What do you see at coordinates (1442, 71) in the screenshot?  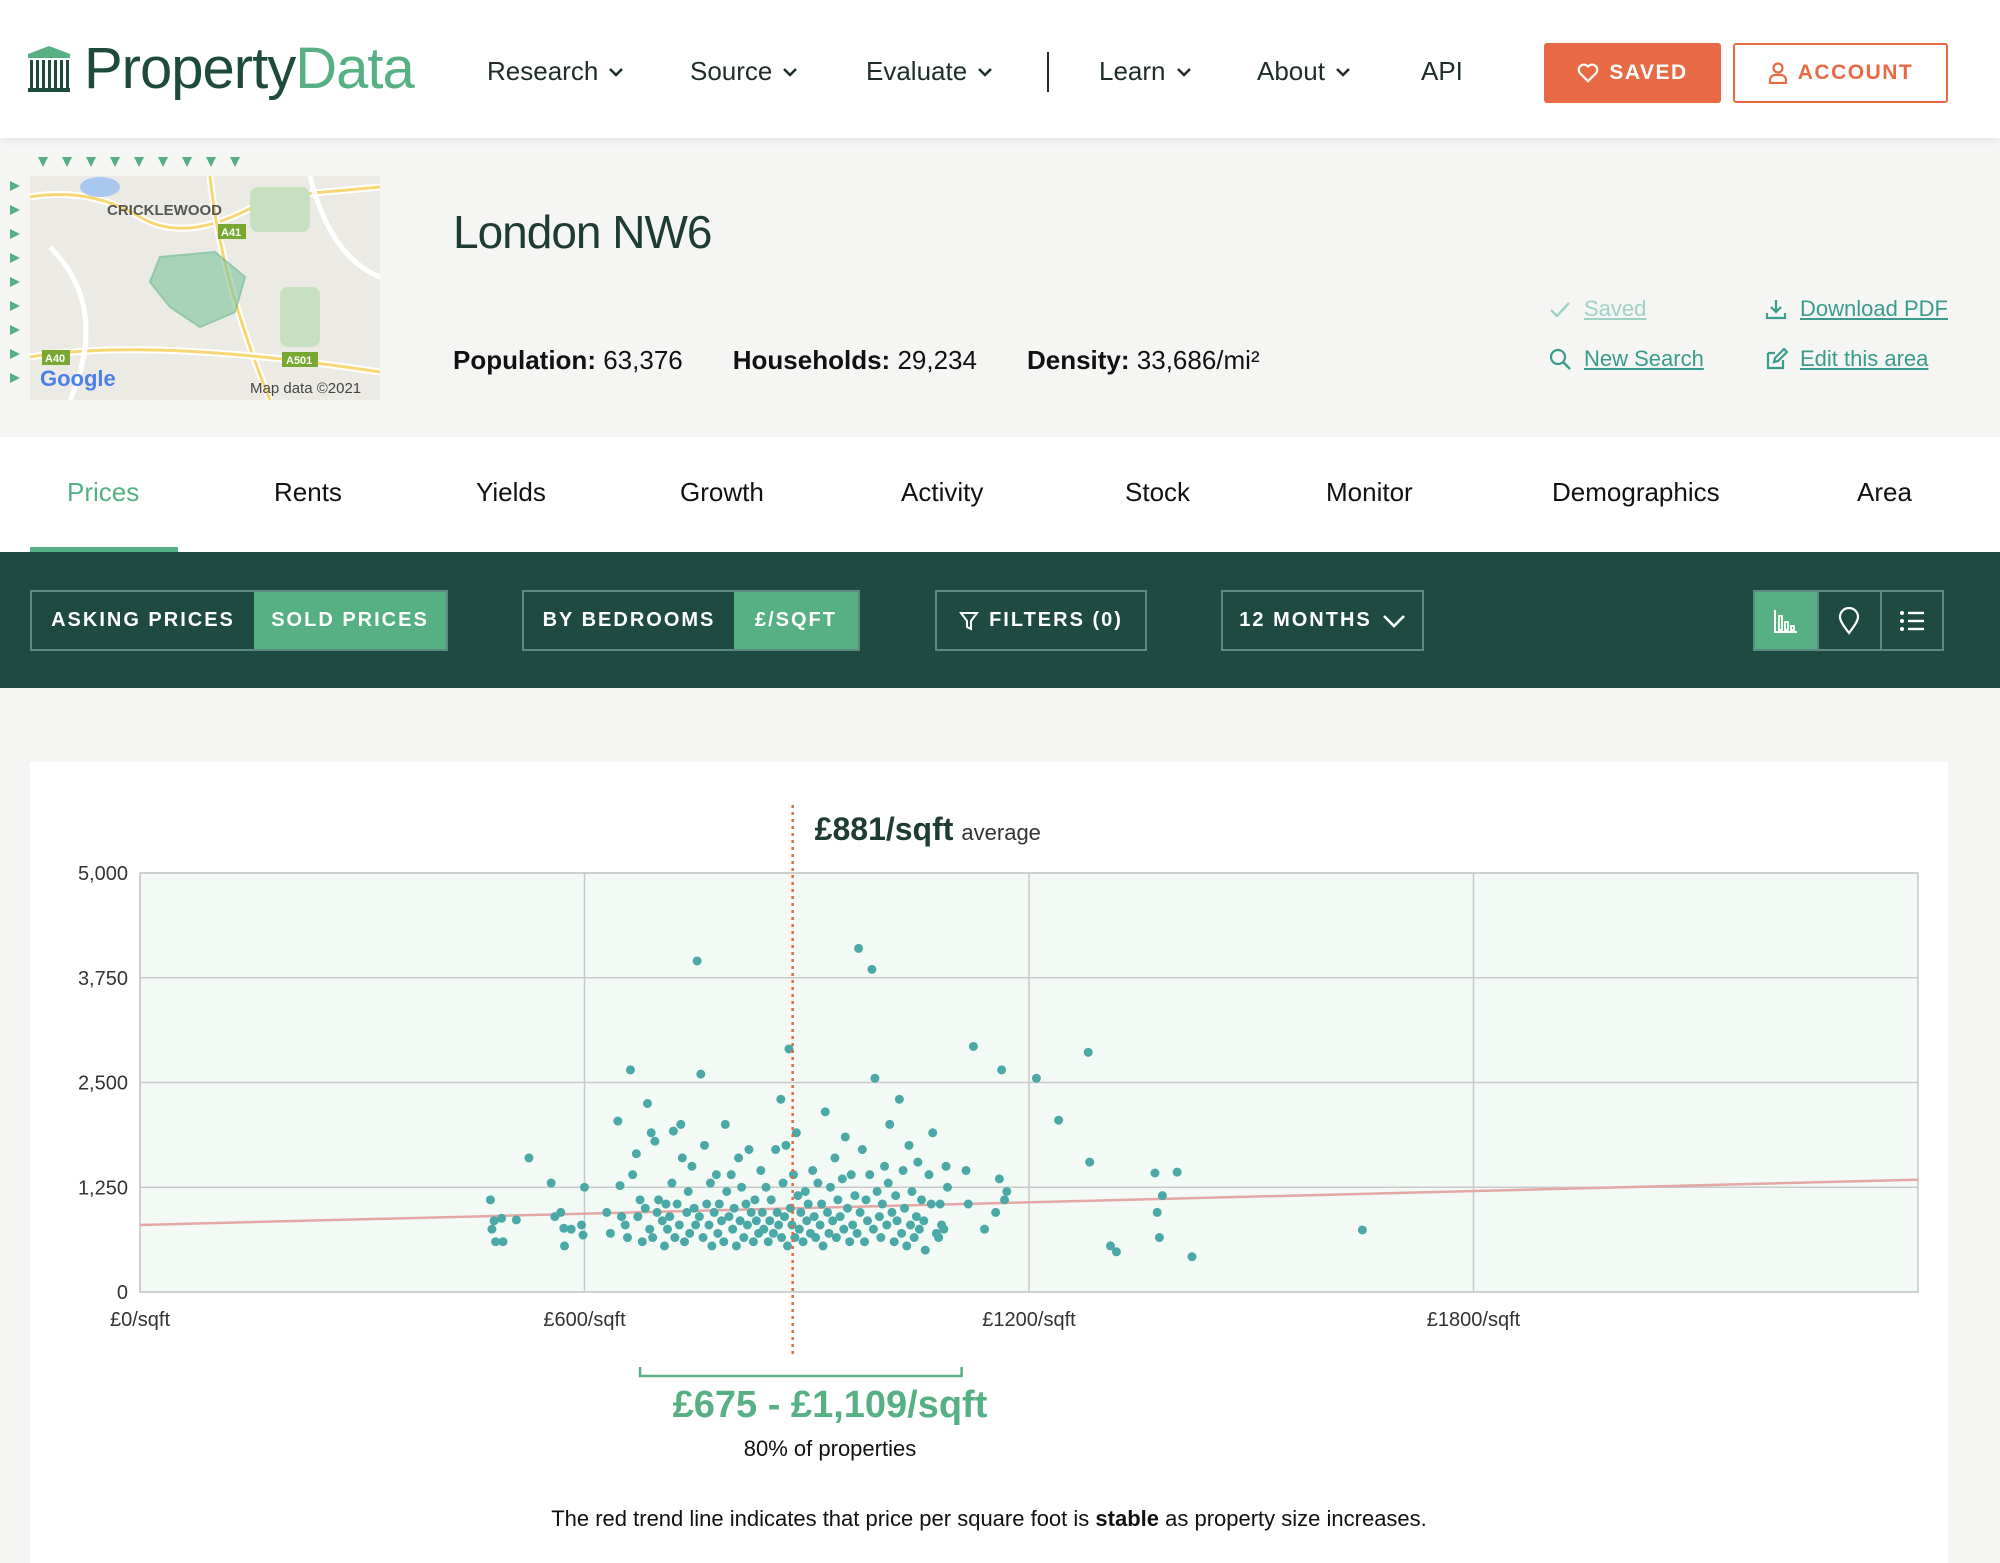 I see `nav-api: API` at bounding box center [1442, 71].